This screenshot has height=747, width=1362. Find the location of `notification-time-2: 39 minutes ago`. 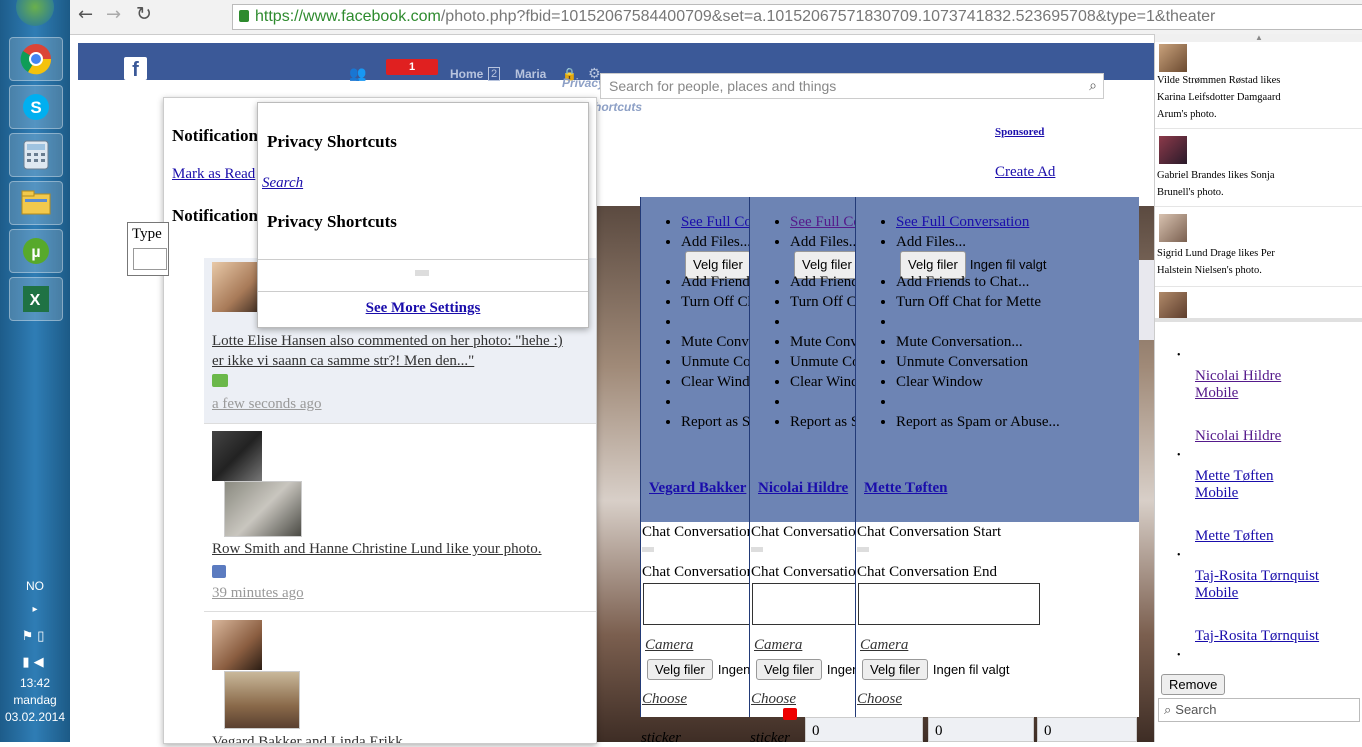

notification-time-2: 39 minutes ago is located at coordinates (258, 593).